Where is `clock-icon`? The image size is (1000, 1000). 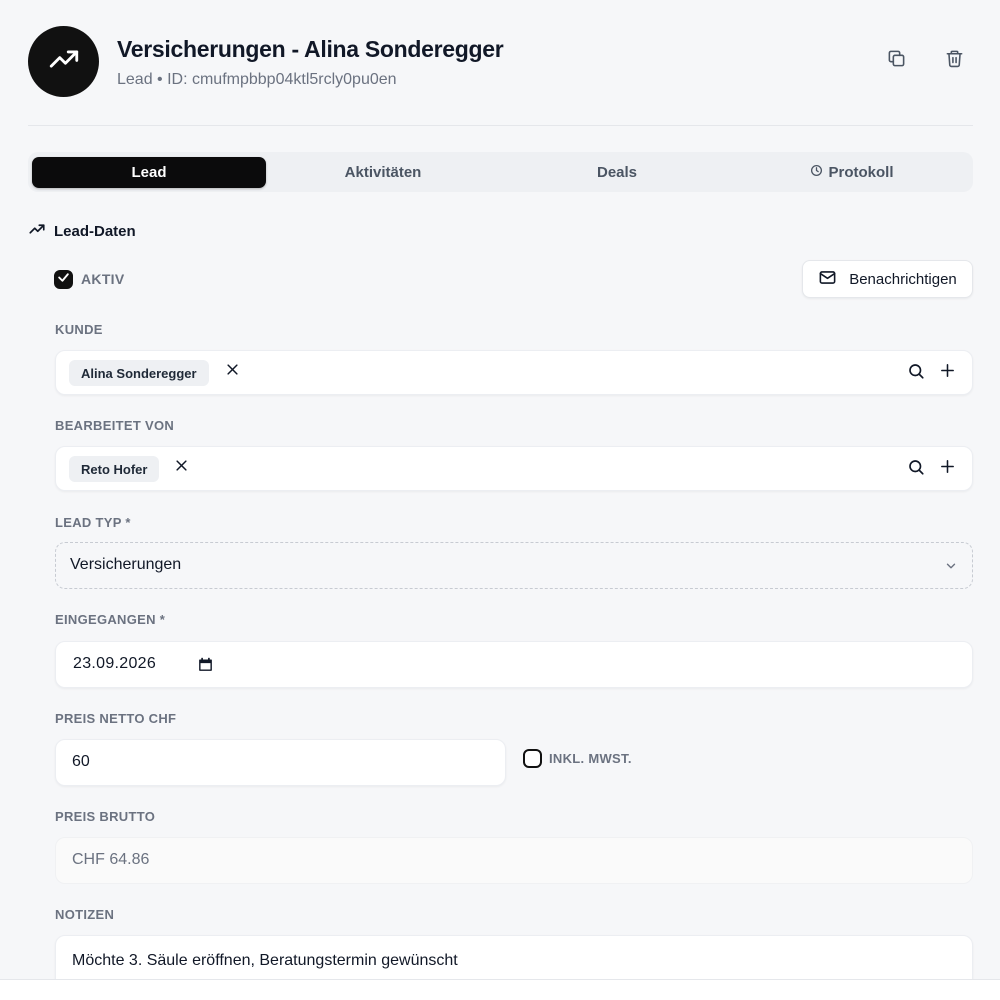
clock-icon is located at coordinates (819, 172).